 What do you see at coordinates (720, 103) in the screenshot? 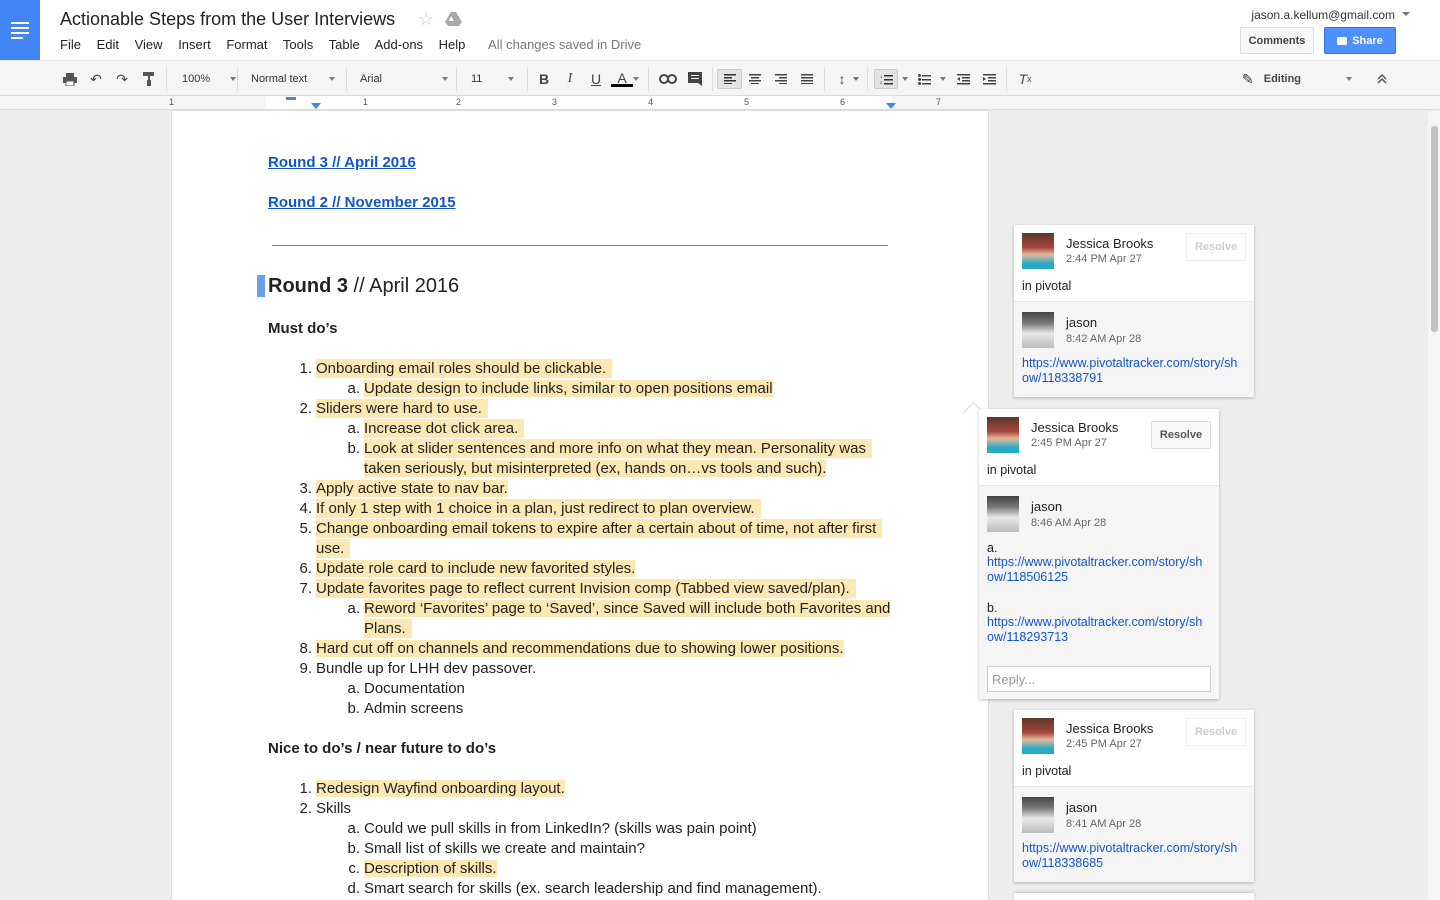
I see `ruler: 1 1 2 3 4 5 6 7` at bounding box center [720, 103].